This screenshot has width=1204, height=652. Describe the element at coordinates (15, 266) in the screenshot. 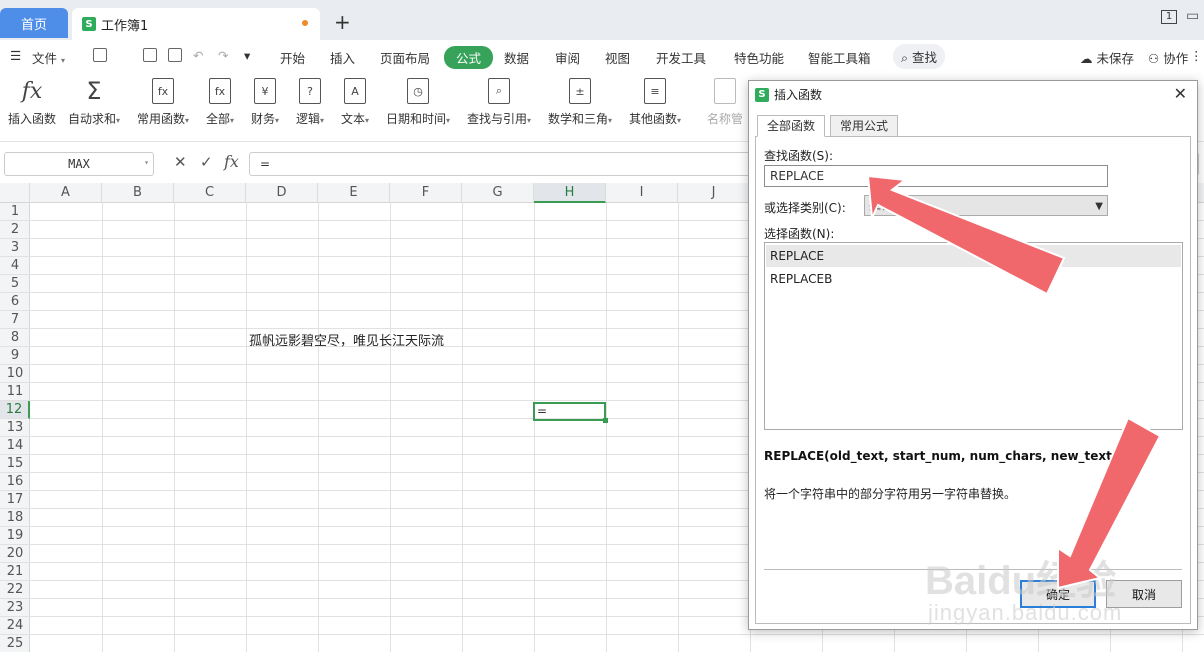

I see `row-header: 4` at that location.